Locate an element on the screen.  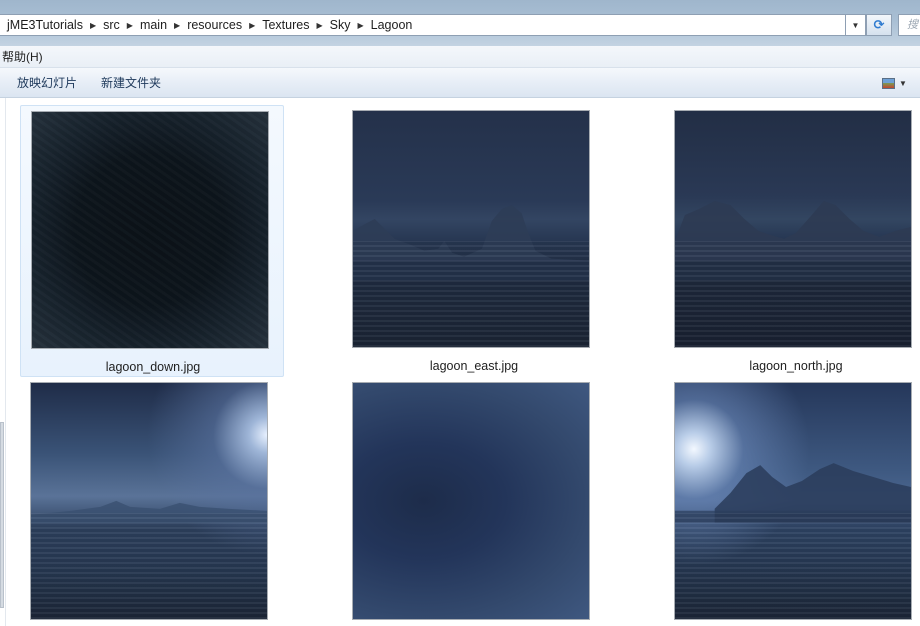
breadcrumb-item: jME3Tutorials is located at coordinates (45, 25).